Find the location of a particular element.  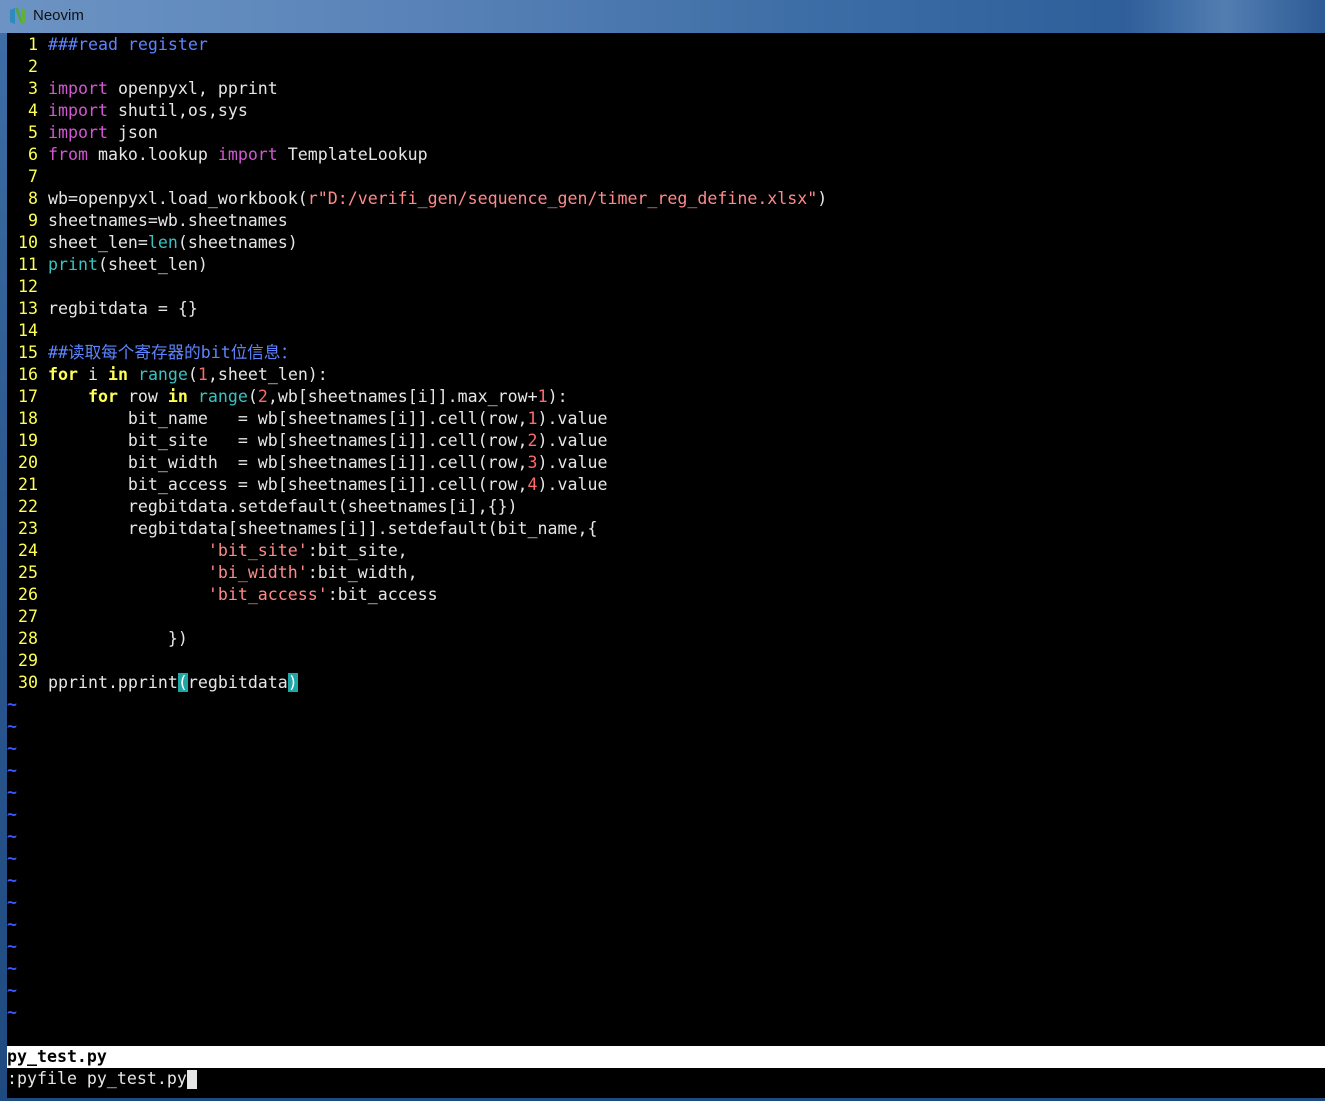

line-number: 14 is located at coordinates (28, 330).